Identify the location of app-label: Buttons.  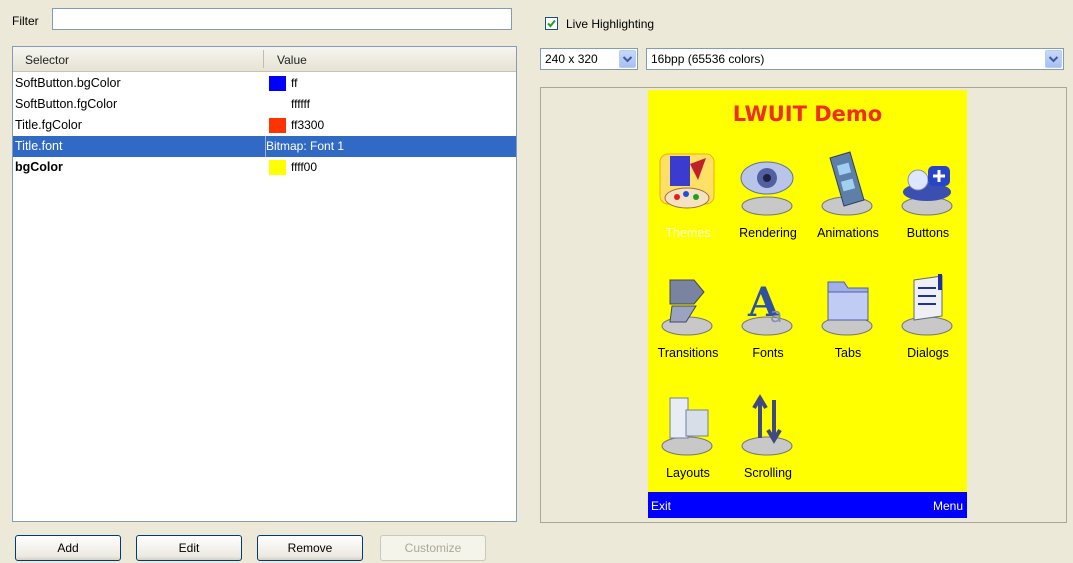
(928, 233).